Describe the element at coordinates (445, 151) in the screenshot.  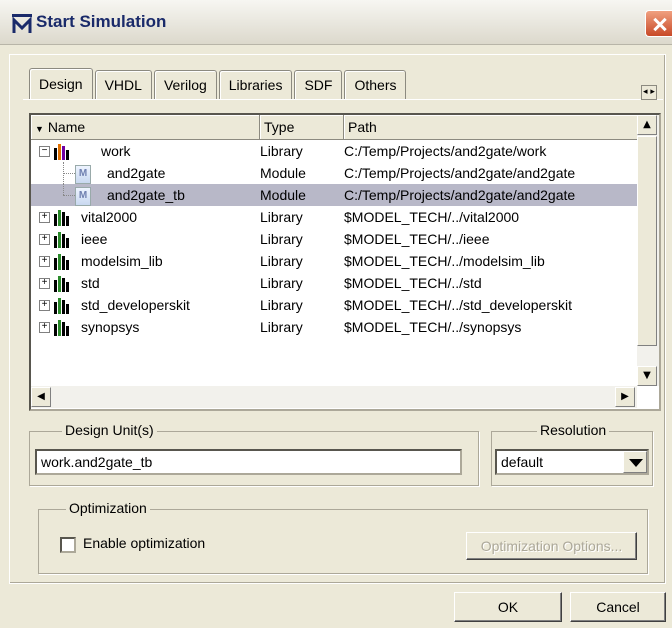
I see `row-path: C:/Temp/Projects/and2gate/work` at that location.